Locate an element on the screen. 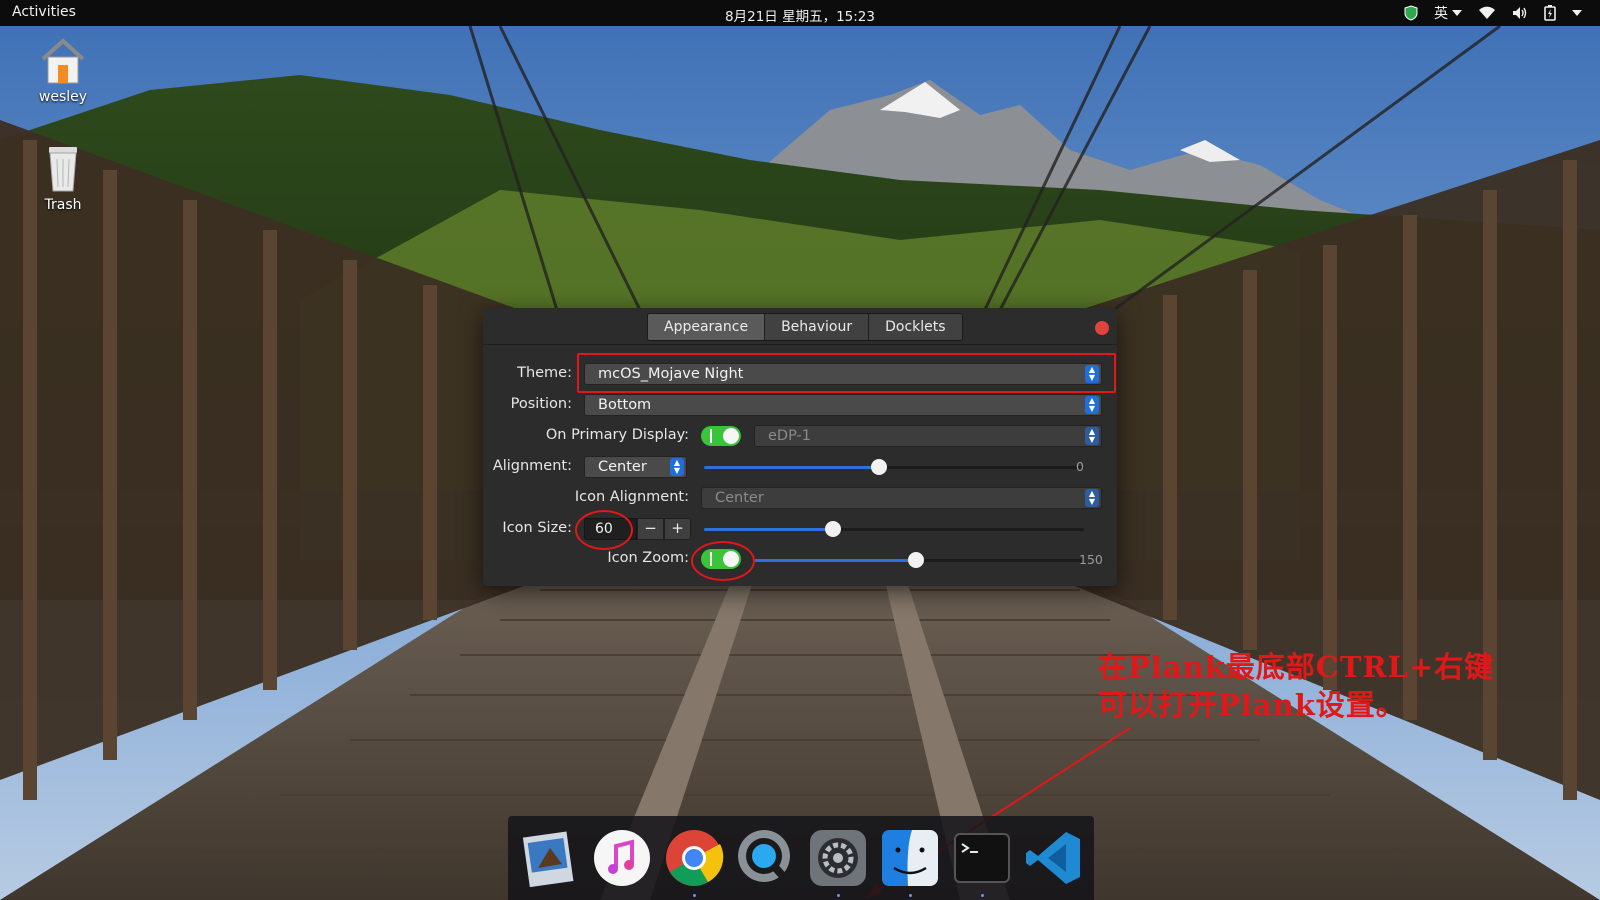  terminal-icon is located at coordinates (982, 858).